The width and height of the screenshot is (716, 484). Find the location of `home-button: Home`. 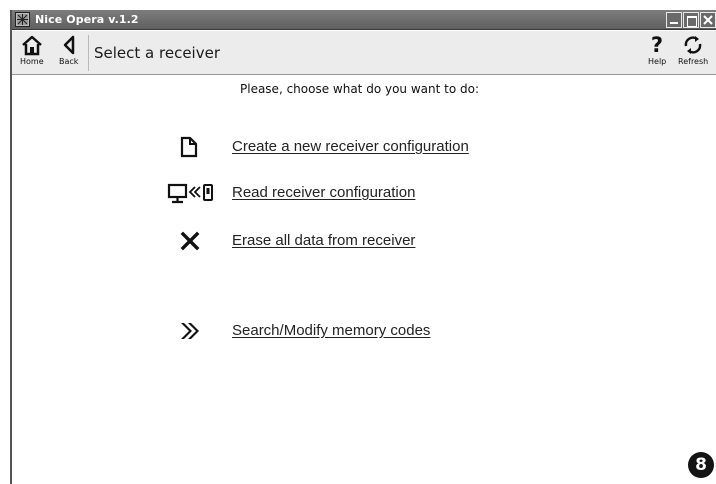

home-button: Home is located at coordinates (32, 50).